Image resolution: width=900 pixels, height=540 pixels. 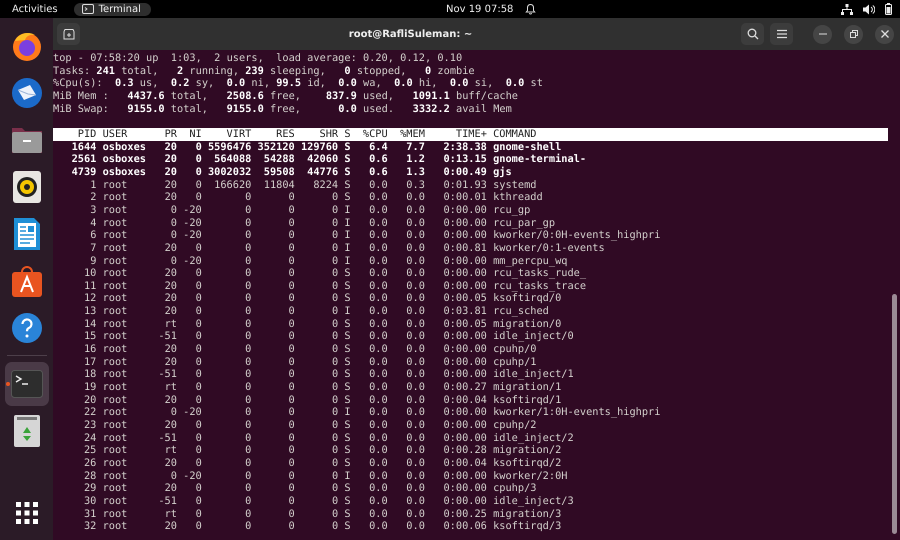 What do you see at coordinates (378, 147) in the screenshot?
I see `table-cell-text: 6.4` at bounding box center [378, 147].